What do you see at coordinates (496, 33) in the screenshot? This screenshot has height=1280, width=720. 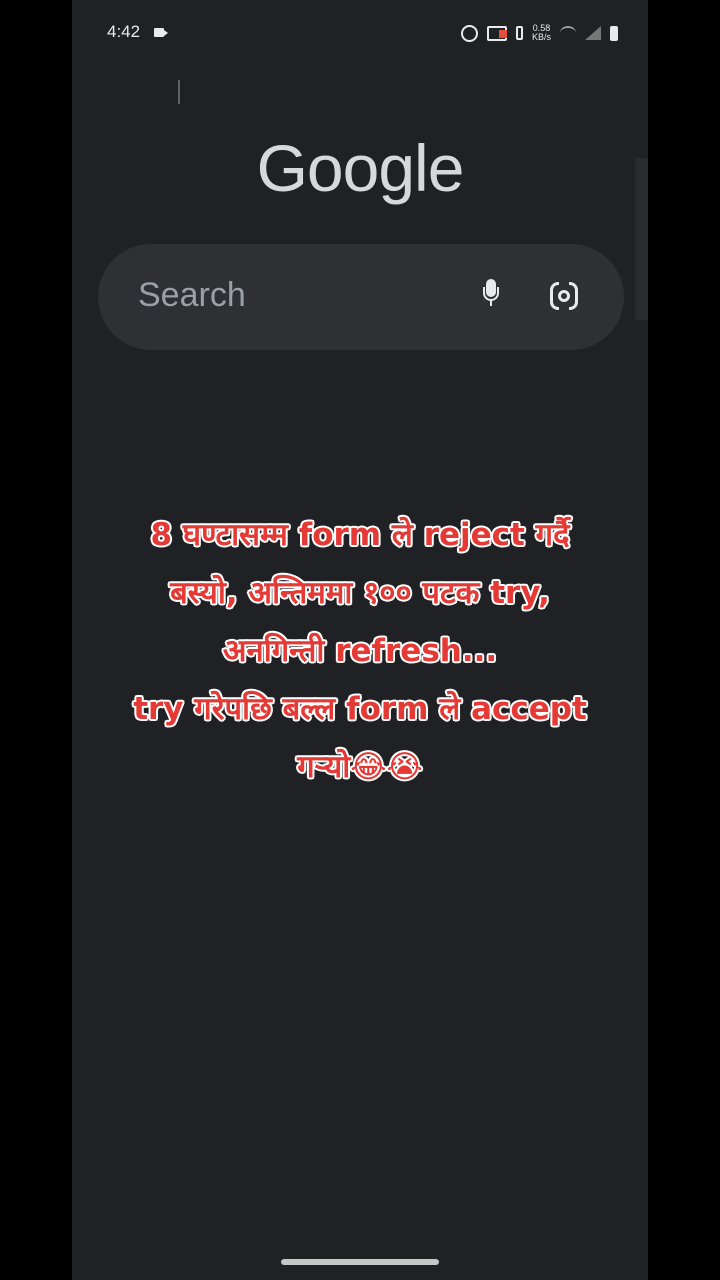 I see `cast-icon` at bounding box center [496, 33].